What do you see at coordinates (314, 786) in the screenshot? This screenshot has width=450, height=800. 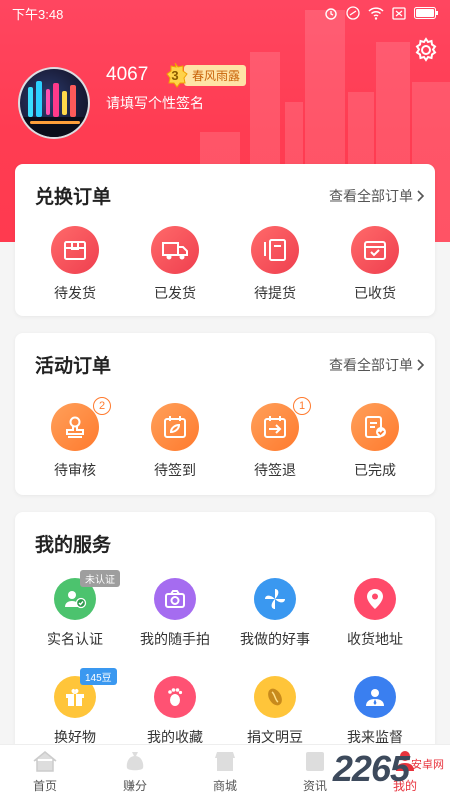 I see `tab-label: 资讯` at bounding box center [314, 786].